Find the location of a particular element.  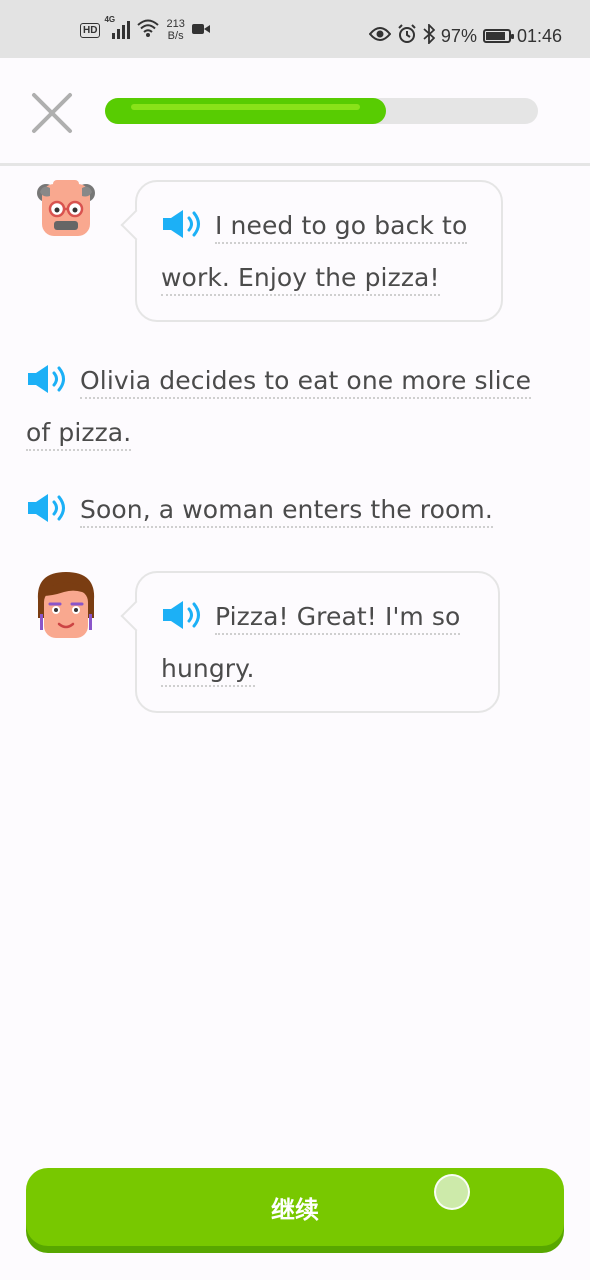

lesson-header is located at coordinates (295, 111).